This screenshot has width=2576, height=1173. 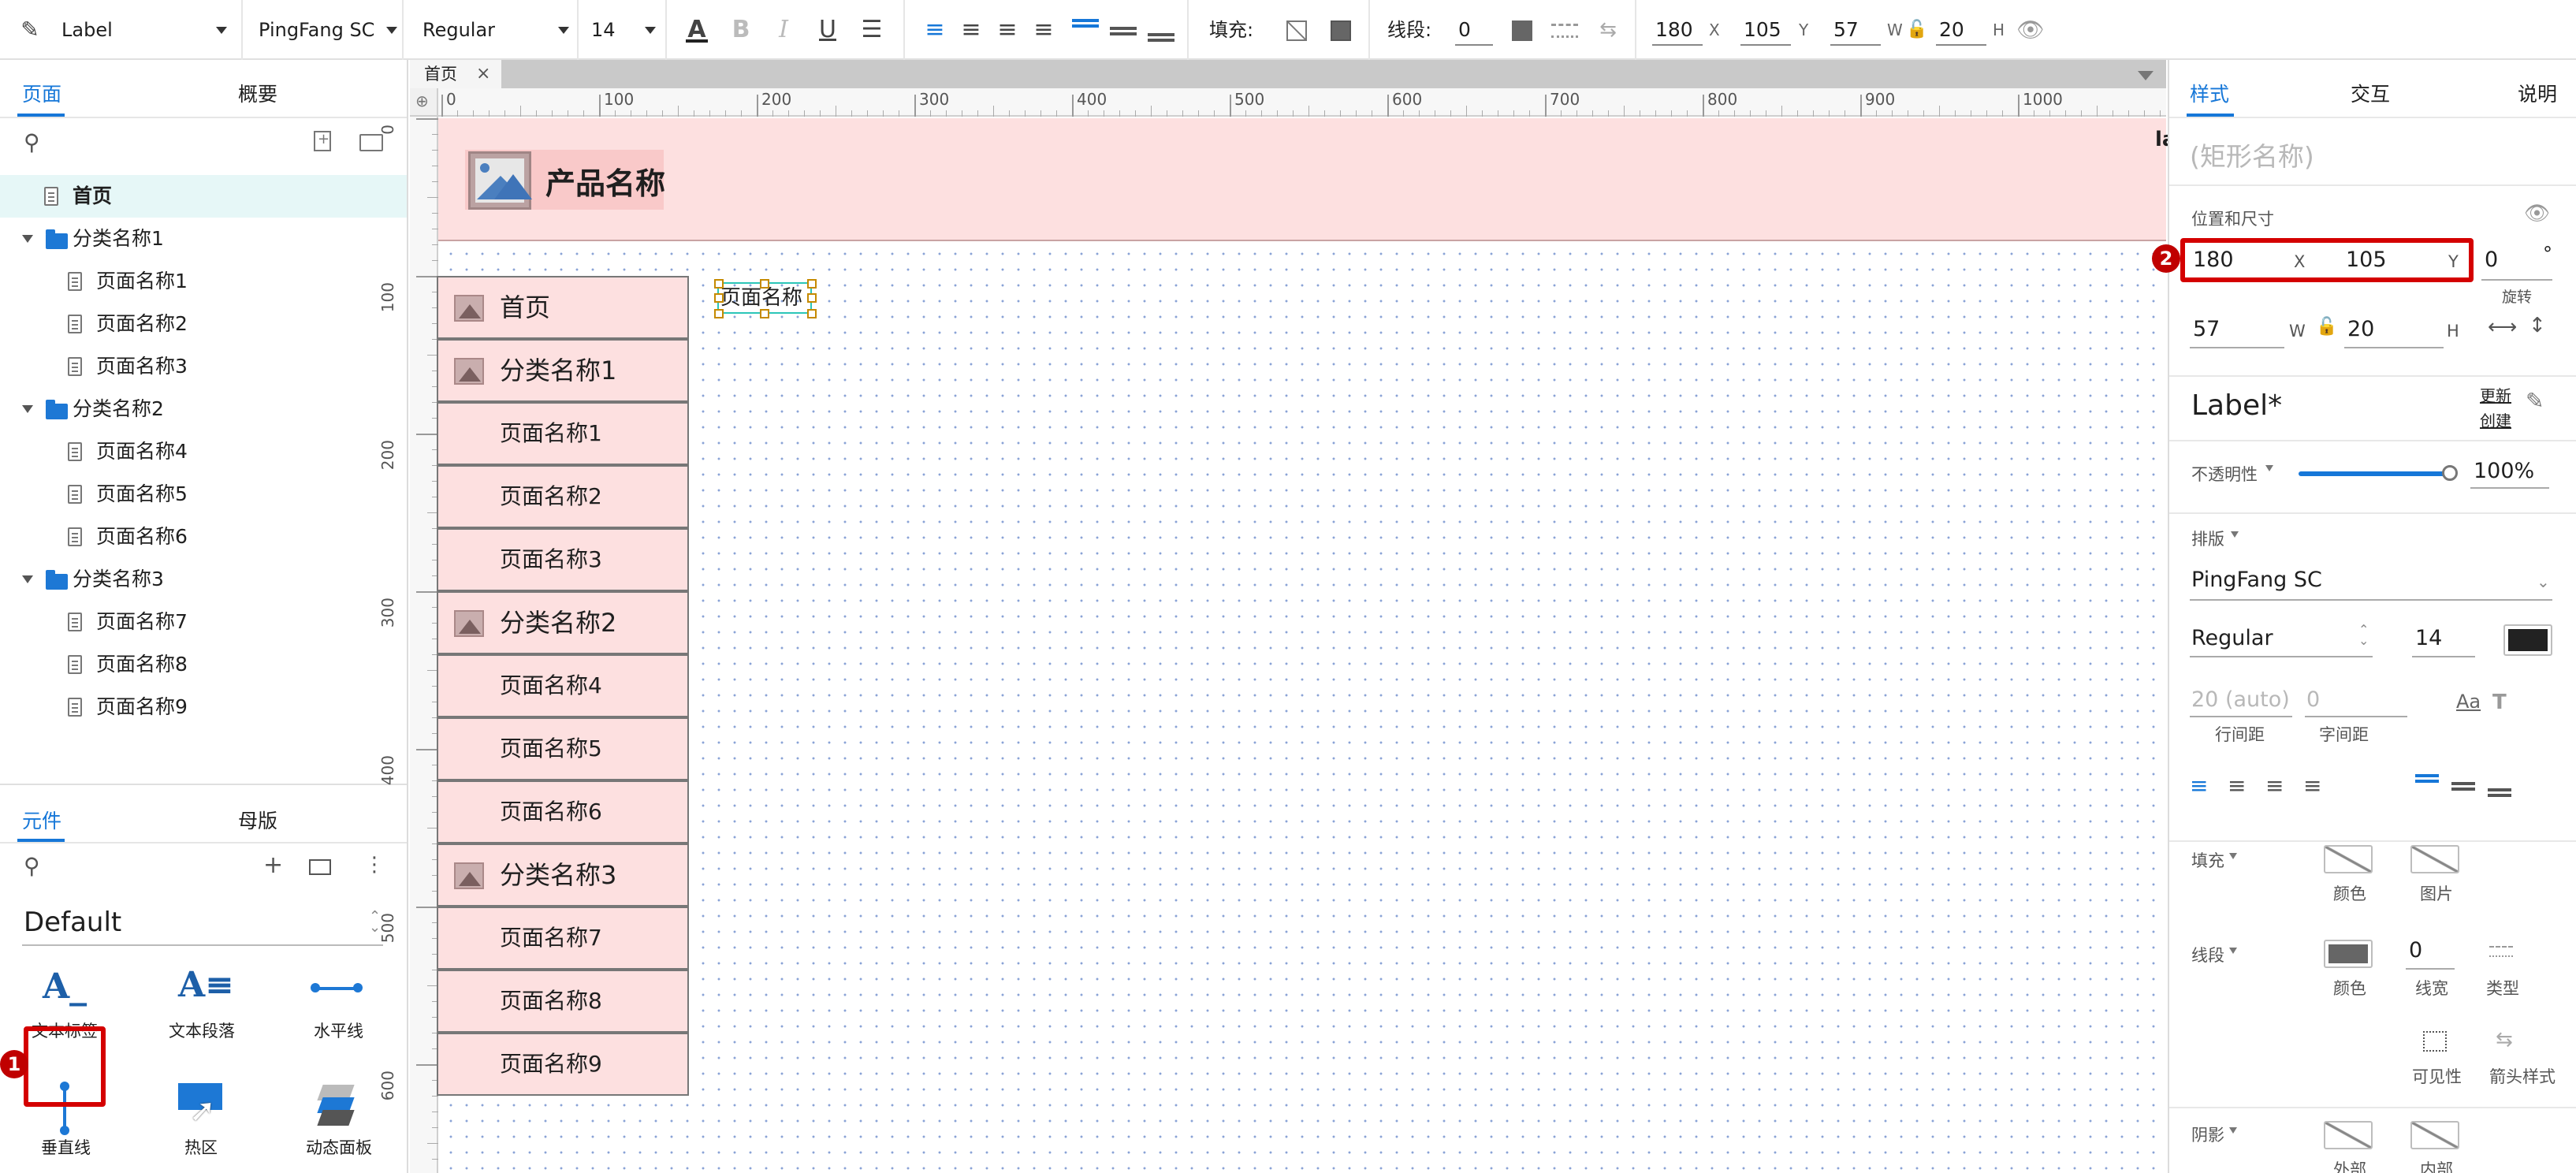 I want to click on italic-icon: I, so click(x=783, y=30).